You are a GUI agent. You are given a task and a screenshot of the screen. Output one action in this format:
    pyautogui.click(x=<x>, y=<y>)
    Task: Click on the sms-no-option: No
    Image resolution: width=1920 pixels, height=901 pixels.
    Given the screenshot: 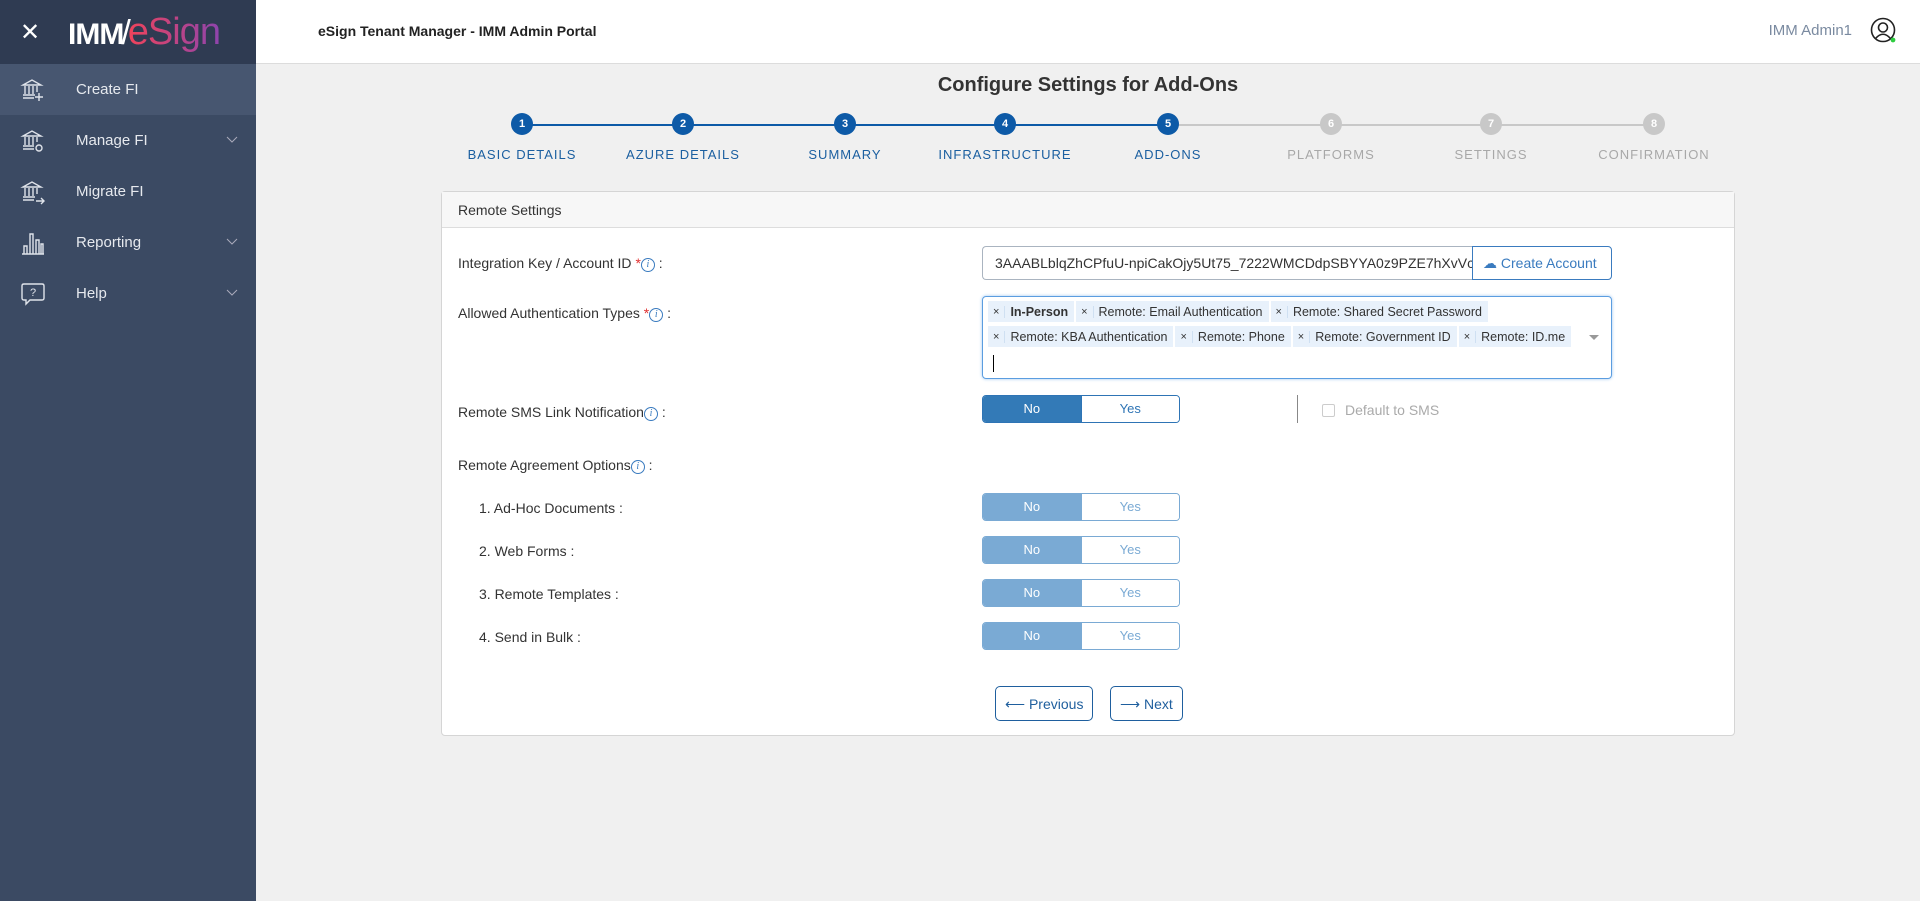 What is the action you would take?
    pyautogui.click(x=1032, y=409)
    